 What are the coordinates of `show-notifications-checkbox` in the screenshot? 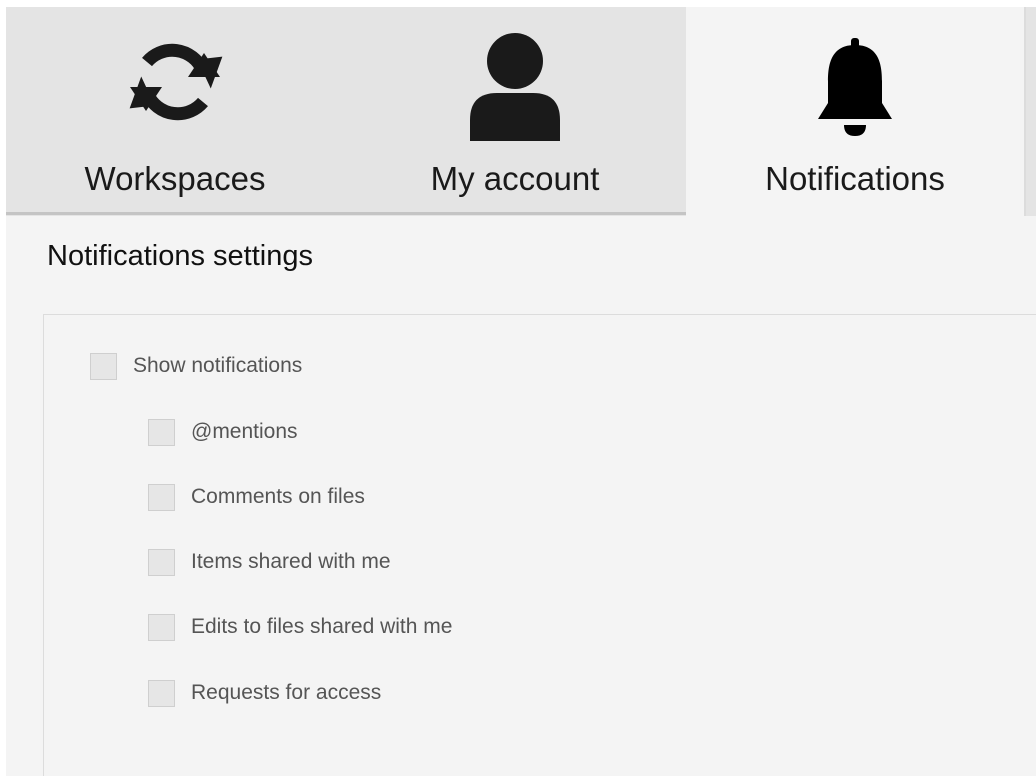 It's located at (103, 366).